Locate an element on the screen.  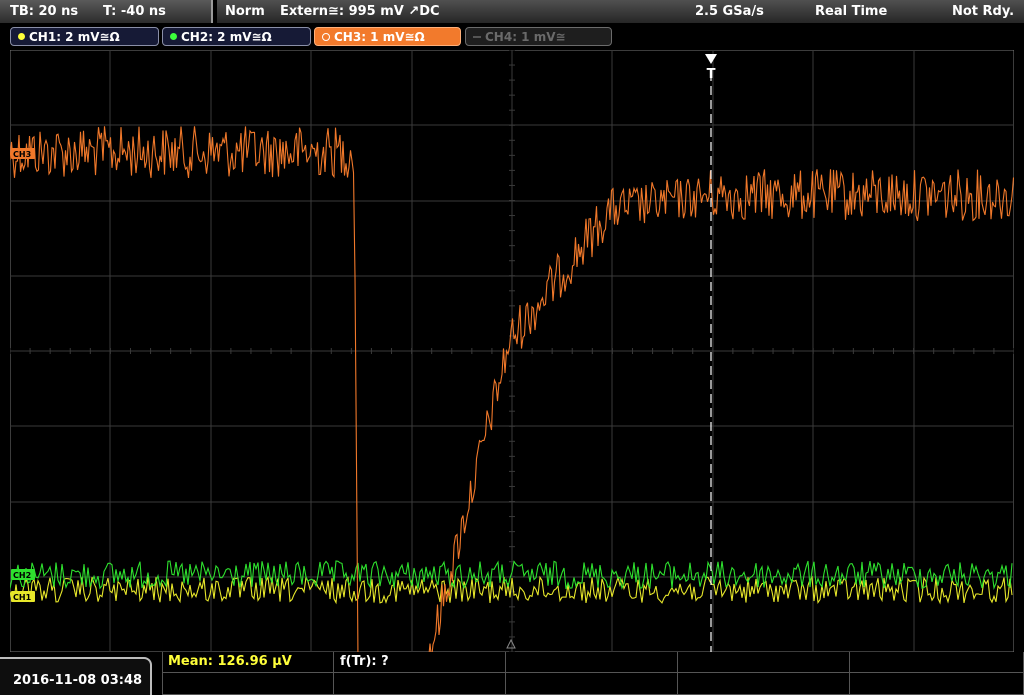
channel-tab-ch2: CH2: 2 mV≅Ω is located at coordinates (236, 36).